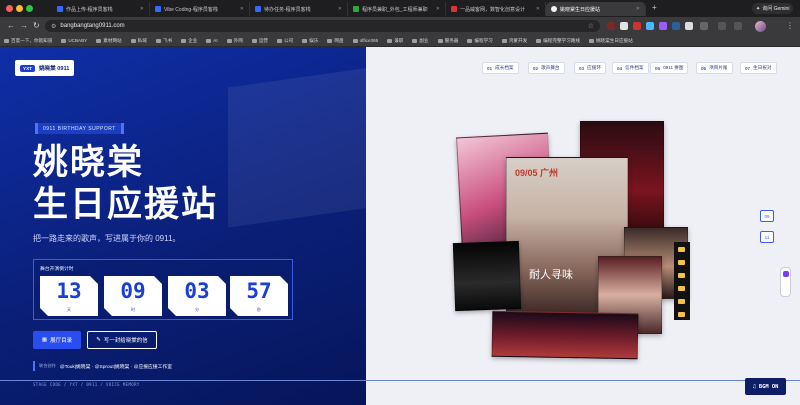  I want to click on floating-assistant, so click(785, 282).